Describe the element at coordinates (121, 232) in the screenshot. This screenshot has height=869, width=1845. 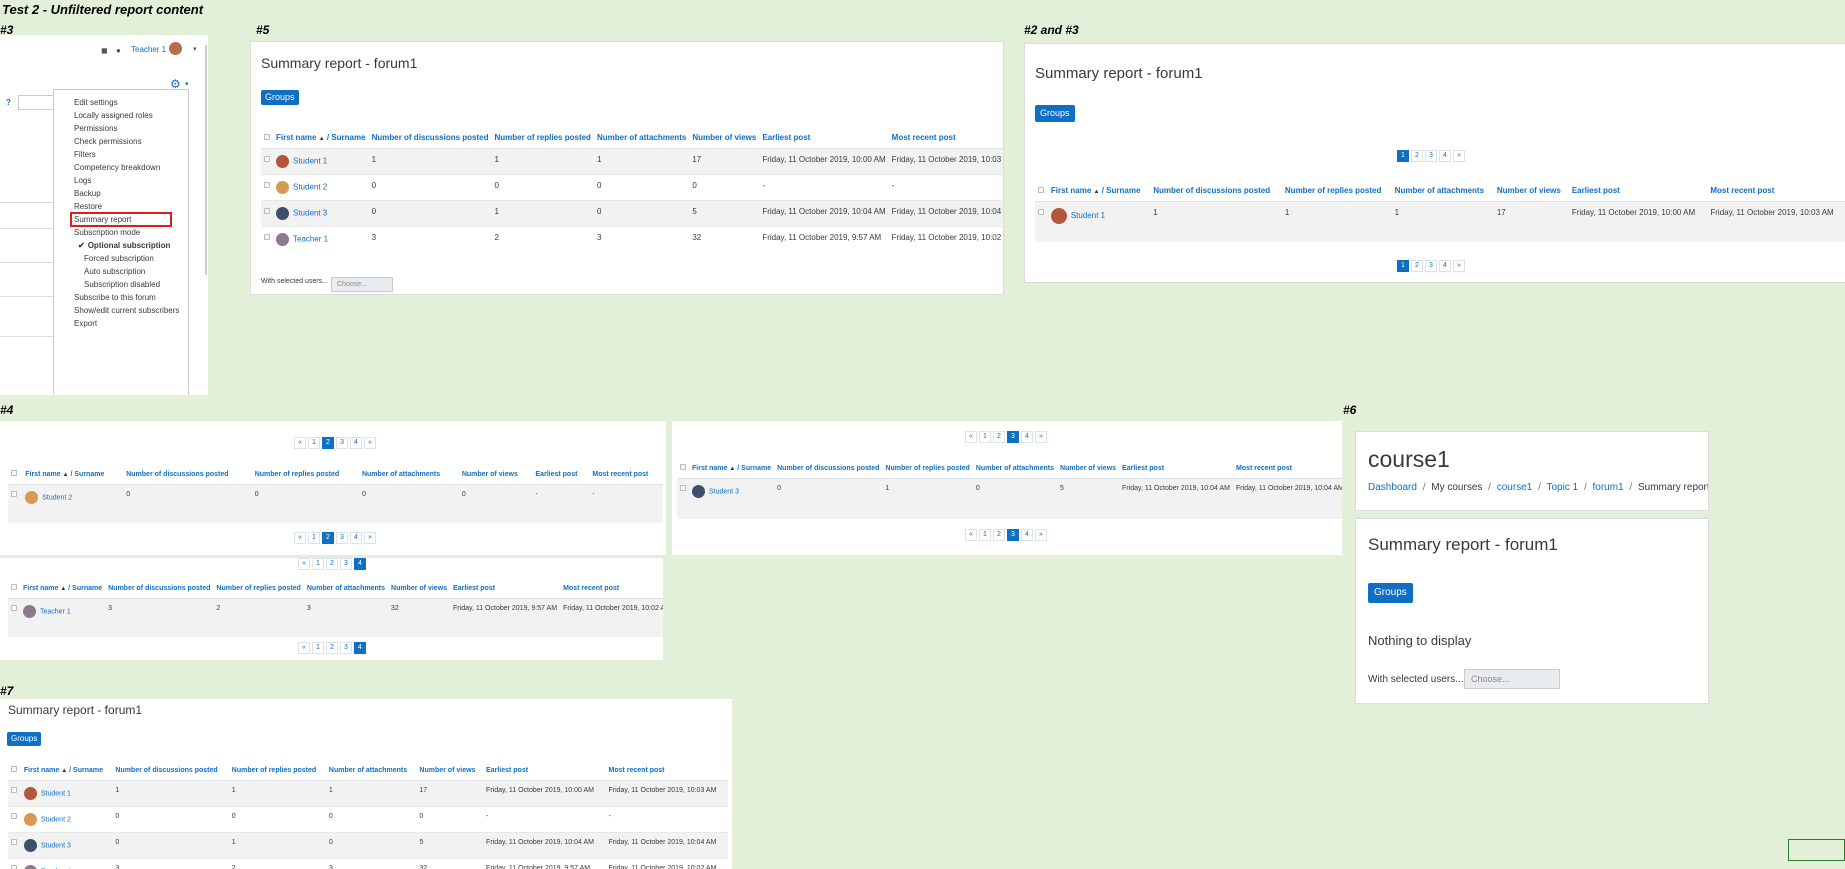
I see `menu-item-subscription-mode: Subscription mode` at that location.